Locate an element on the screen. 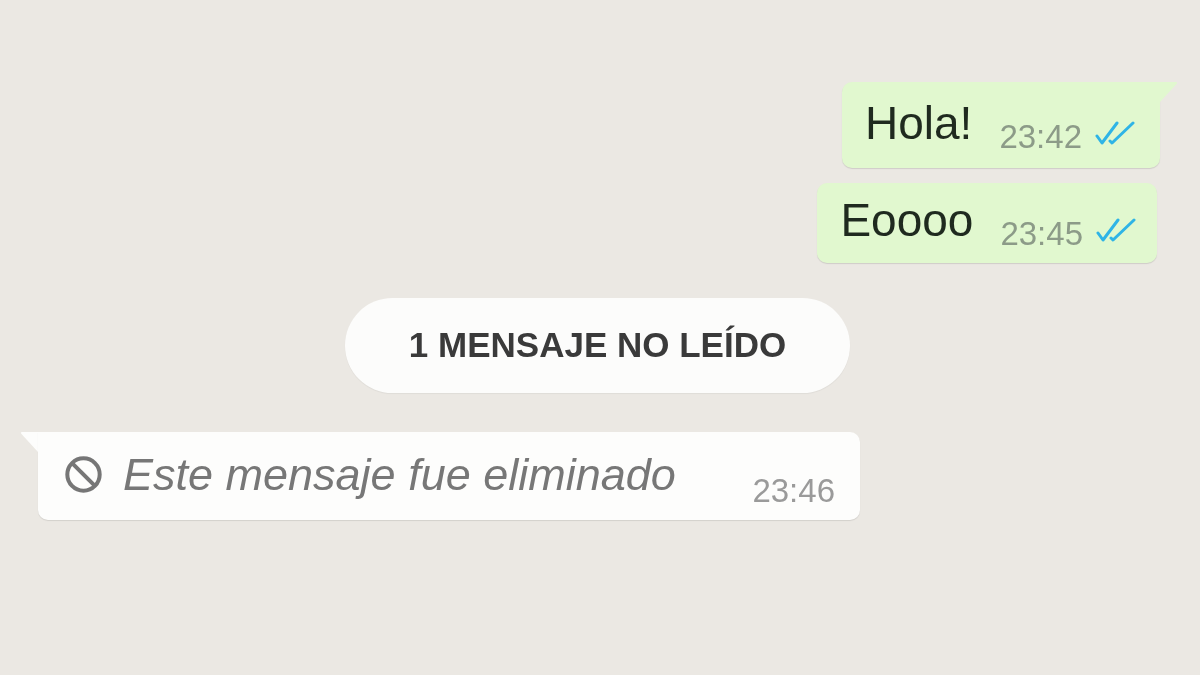 The image size is (1200, 675). message-text: Hola! is located at coordinates (919, 123).